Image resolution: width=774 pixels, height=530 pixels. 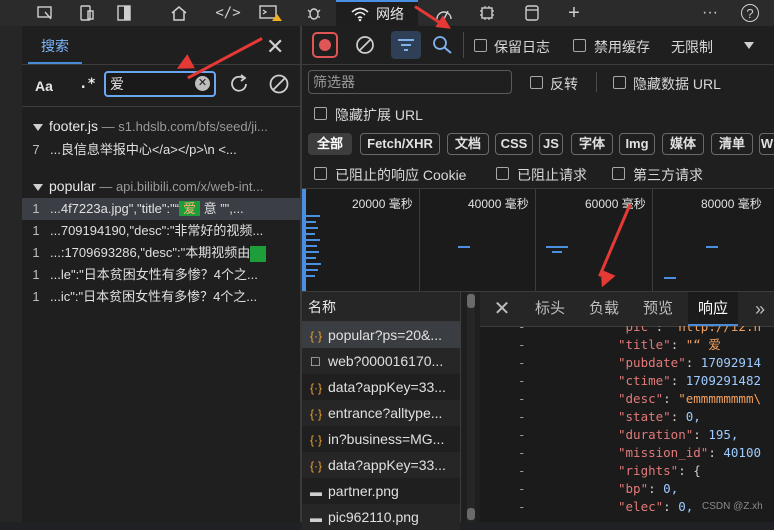 I want to click on tab-payload: 负载, so click(x=604, y=309).